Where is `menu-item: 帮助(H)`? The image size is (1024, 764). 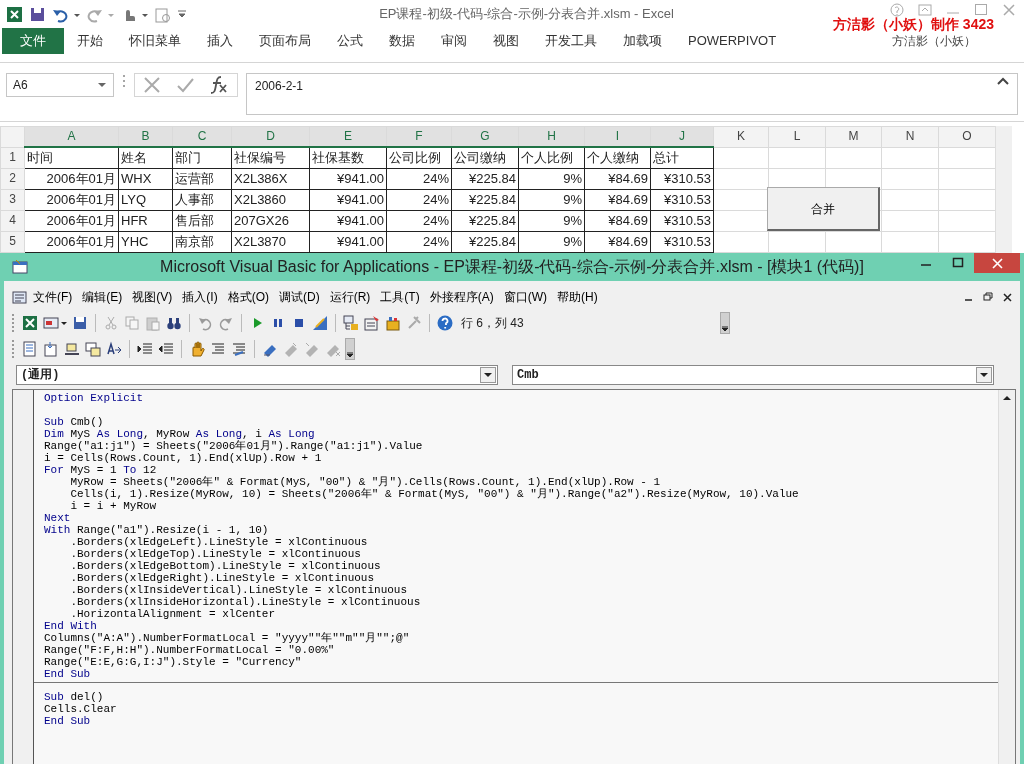
menu-item: 帮助(H) is located at coordinates (577, 297).